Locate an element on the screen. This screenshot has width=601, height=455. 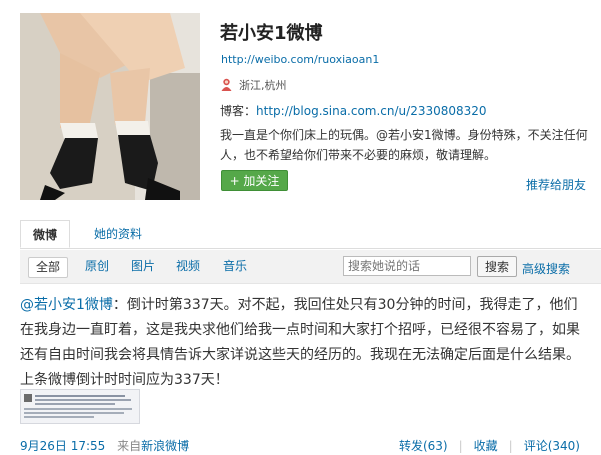
post-footer: 9月26日 17:55 来自新浪微博 转发(63) | 收藏 | 评论(340) is located at coordinates (300, 445).